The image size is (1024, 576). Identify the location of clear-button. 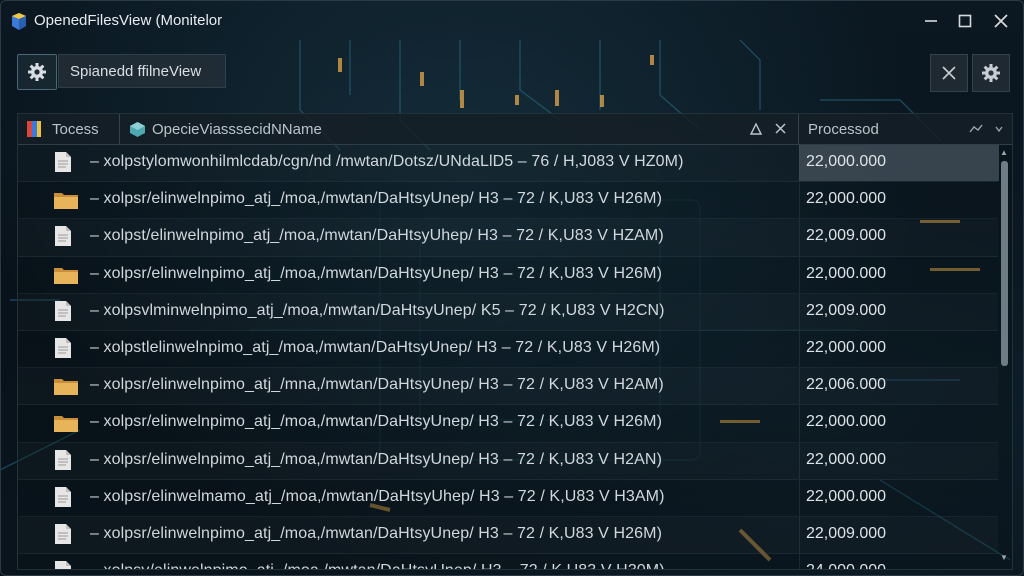
(949, 73).